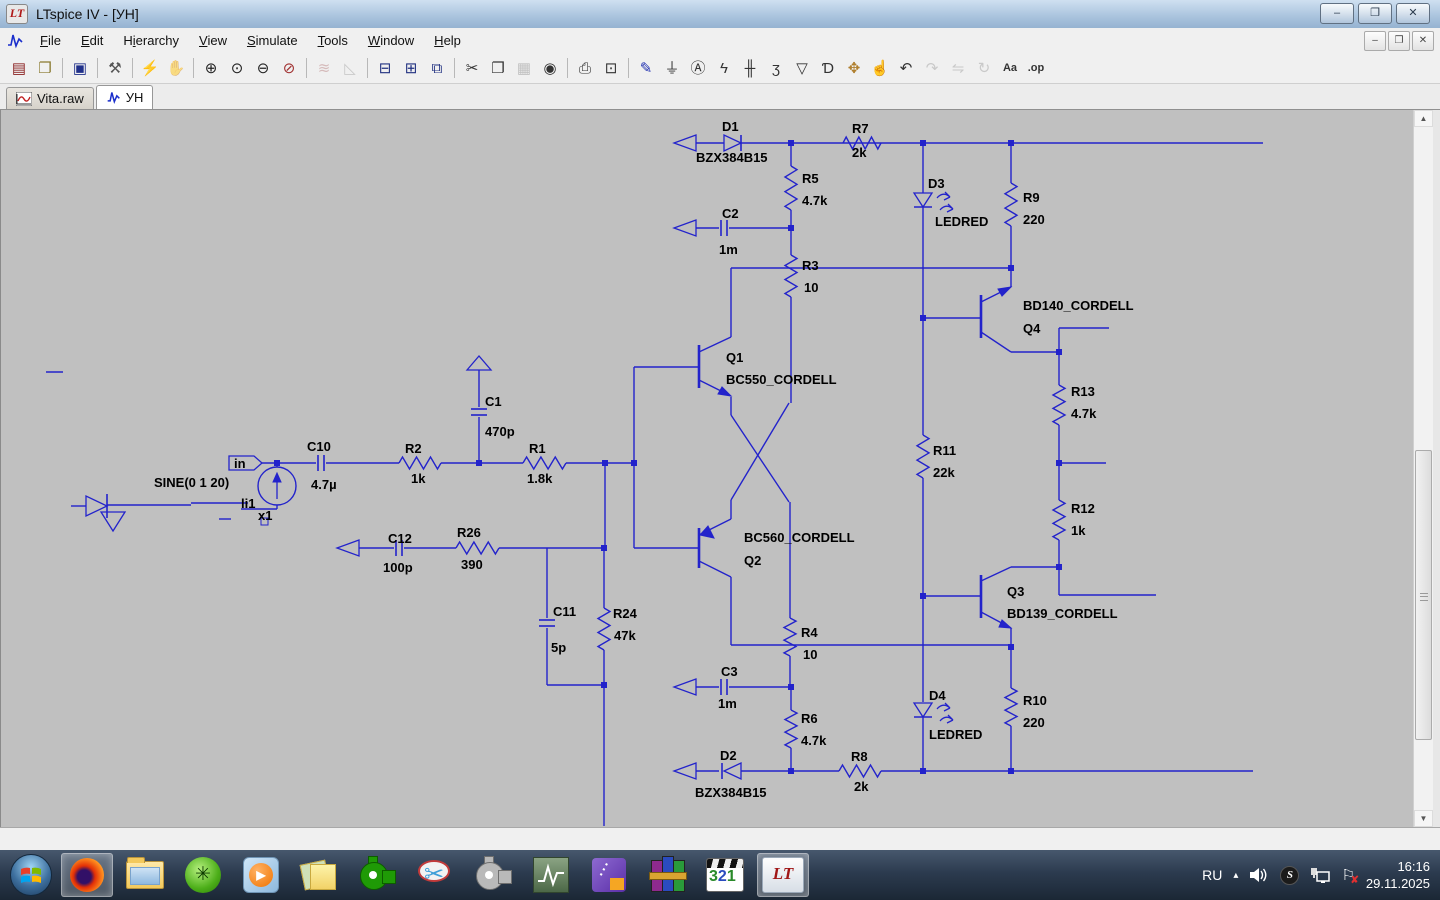 This screenshot has height=900, width=1440. Describe the element at coordinates (1083, 413) in the screenshot. I see `schematic-label: 4.7k` at that location.